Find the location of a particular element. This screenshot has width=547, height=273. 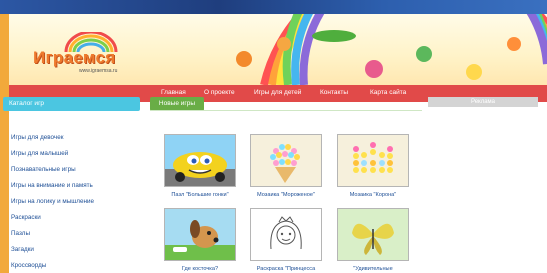

sidebar-item-logic: Игры на логику и мышление is located at coordinates (52, 201).